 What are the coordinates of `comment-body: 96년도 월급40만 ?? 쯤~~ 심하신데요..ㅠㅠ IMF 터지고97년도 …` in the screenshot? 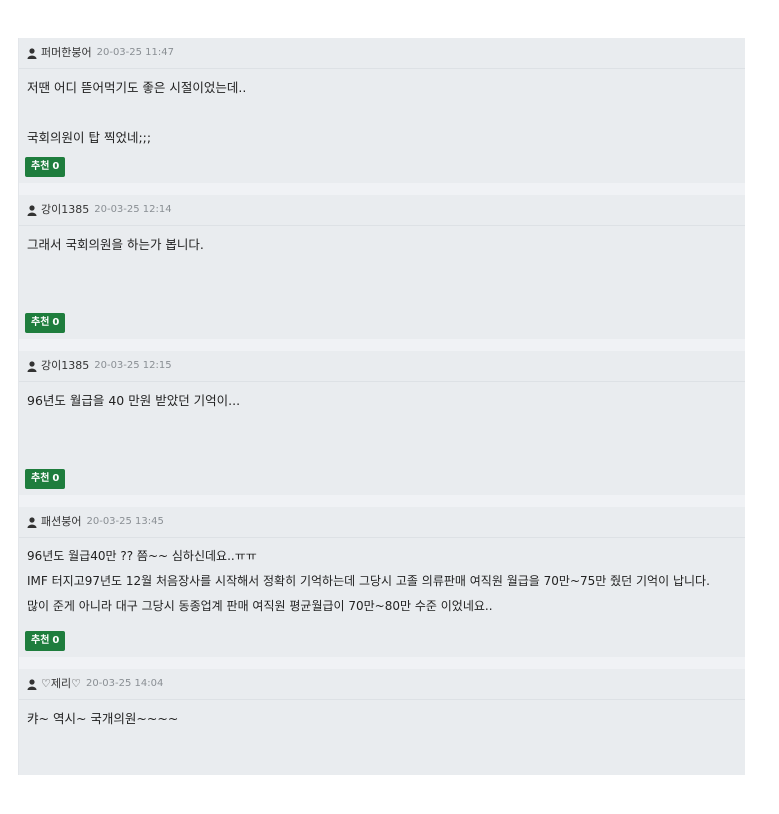 It's located at (368, 581).